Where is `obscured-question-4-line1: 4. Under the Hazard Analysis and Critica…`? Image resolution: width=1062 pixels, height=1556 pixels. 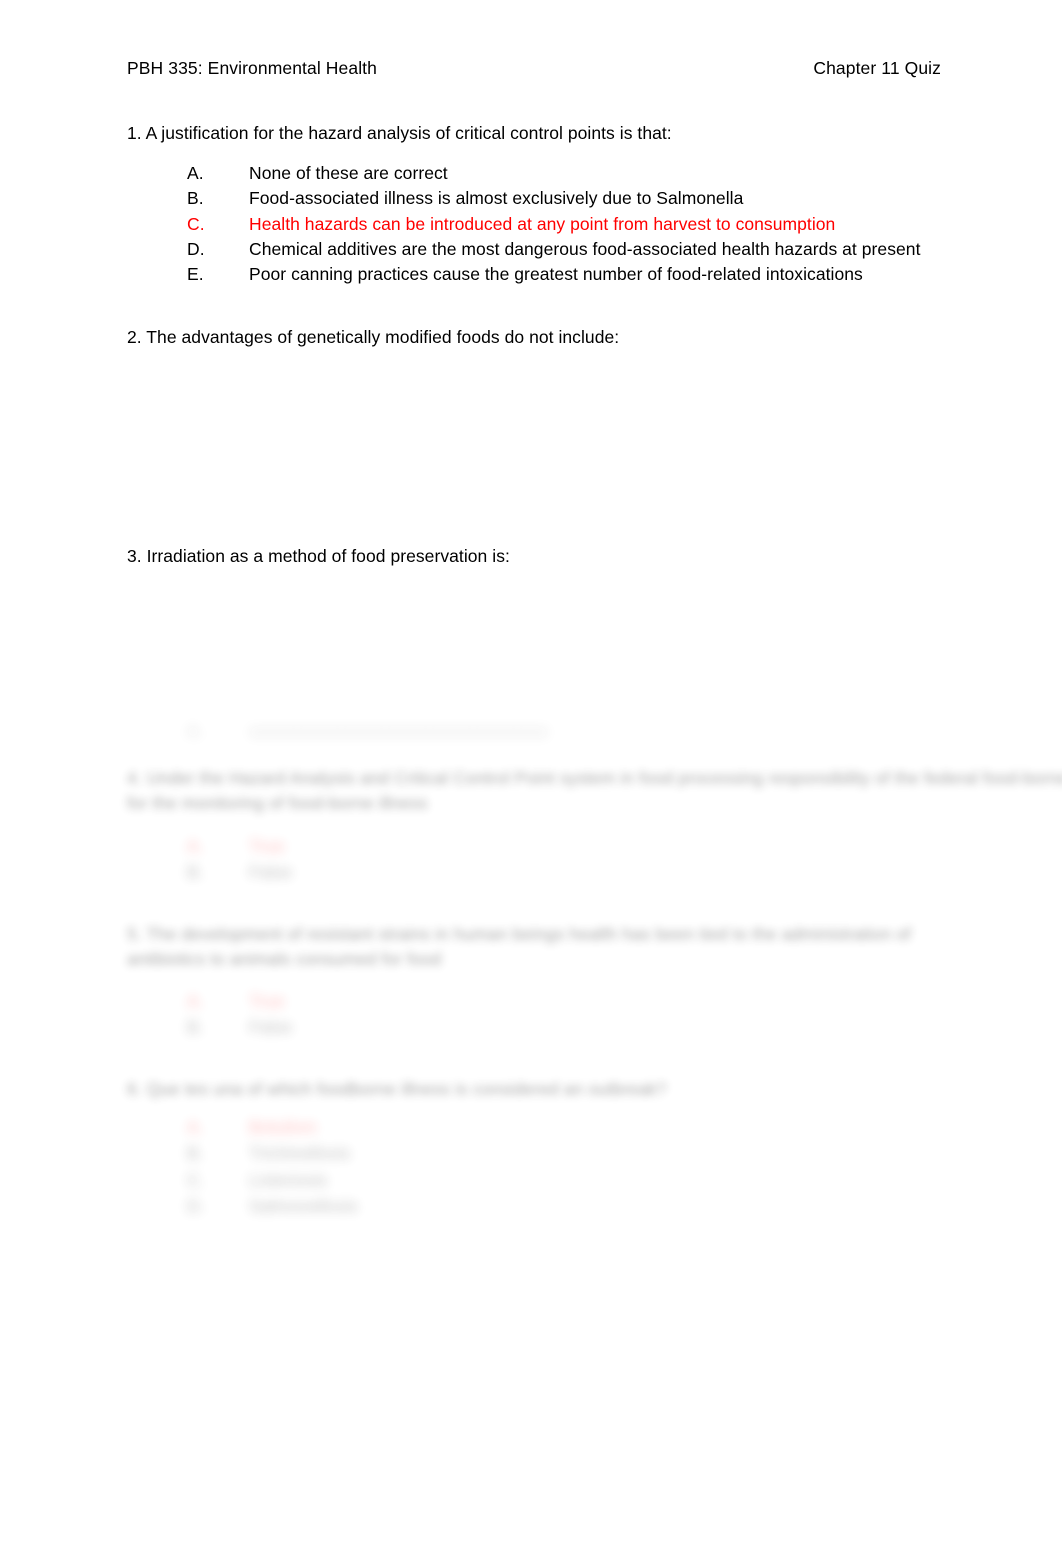 obscured-question-4-line1: 4. Under the Hazard Analysis and Critica… is located at coordinates (594, 778).